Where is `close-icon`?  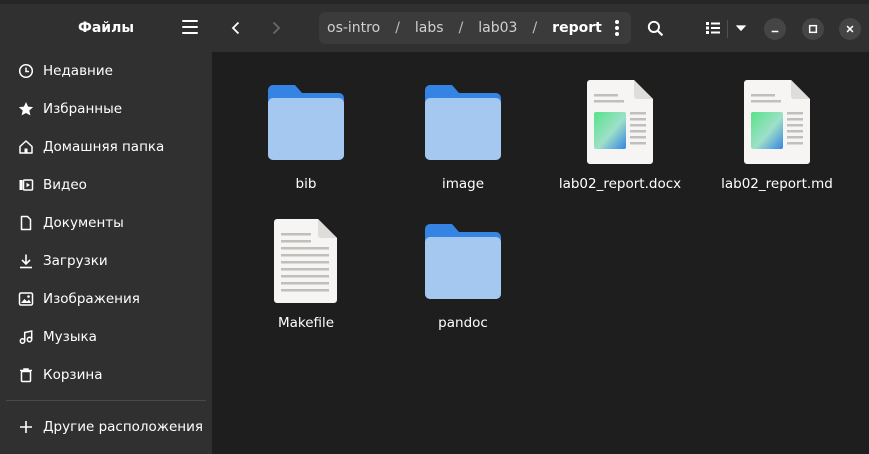 close-icon is located at coordinates (850, 29).